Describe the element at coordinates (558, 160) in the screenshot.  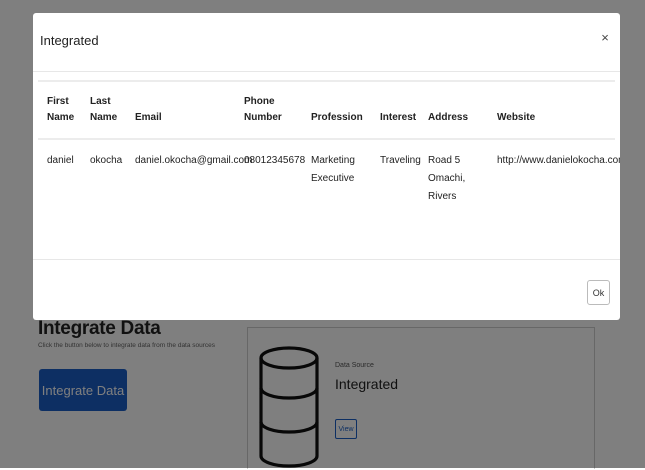
I see `cell-website: http://www.danielokocha.com` at that location.